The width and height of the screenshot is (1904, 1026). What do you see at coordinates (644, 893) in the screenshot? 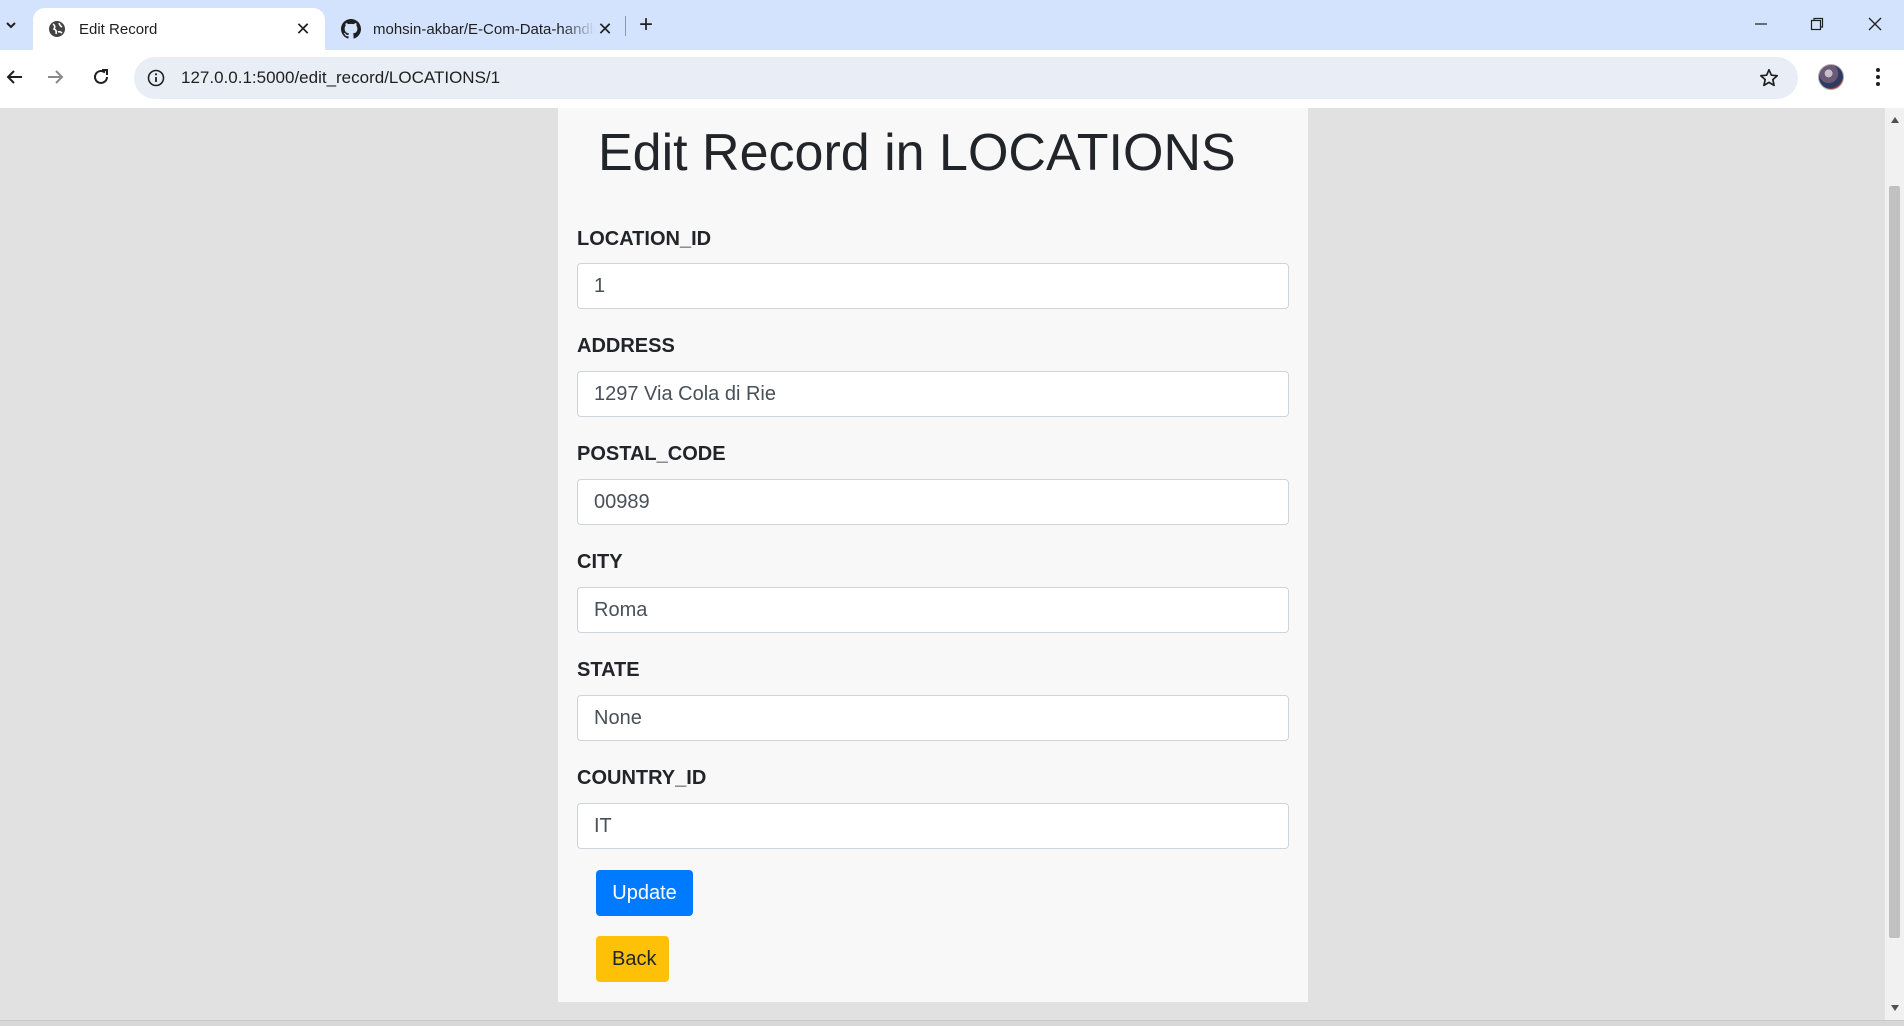
I see `update-button: Update` at bounding box center [644, 893].